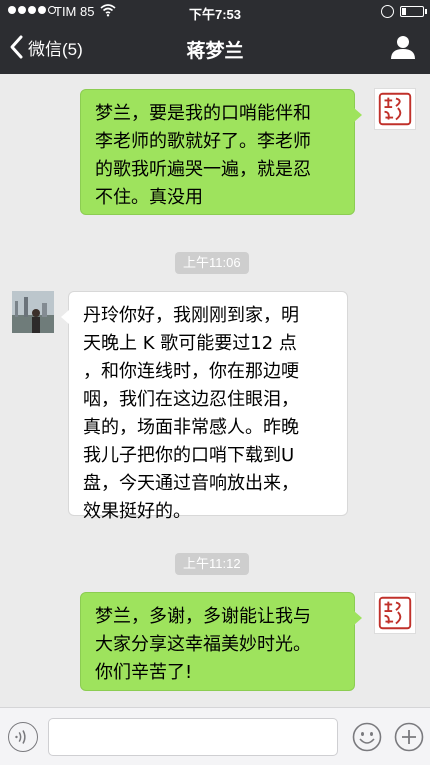  What do you see at coordinates (203, 169) in the screenshot?
I see `message-line: 的歌我听遍哭一遍，就是忍` at bounding box center [203, 169].